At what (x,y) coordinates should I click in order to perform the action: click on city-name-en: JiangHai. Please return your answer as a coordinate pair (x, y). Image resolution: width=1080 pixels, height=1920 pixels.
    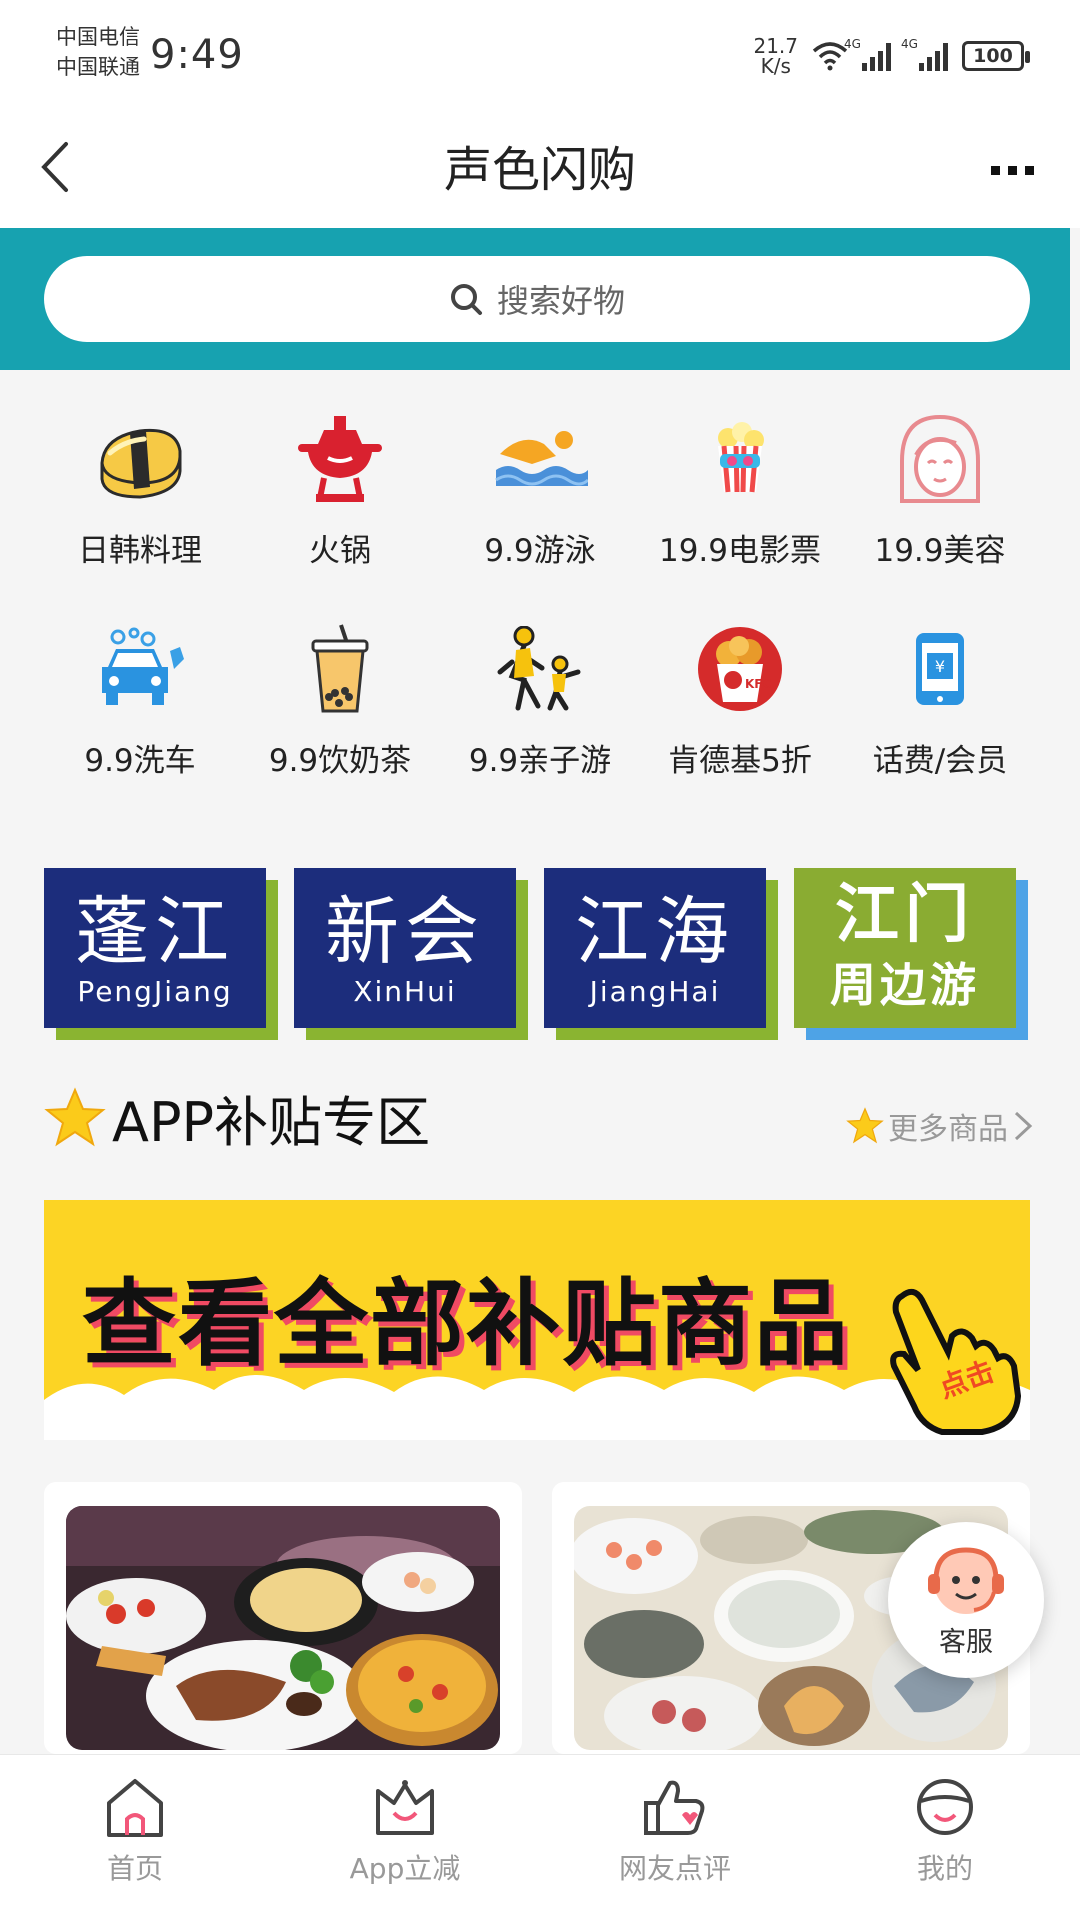
    Looking at the image, I should click on (655, 991).